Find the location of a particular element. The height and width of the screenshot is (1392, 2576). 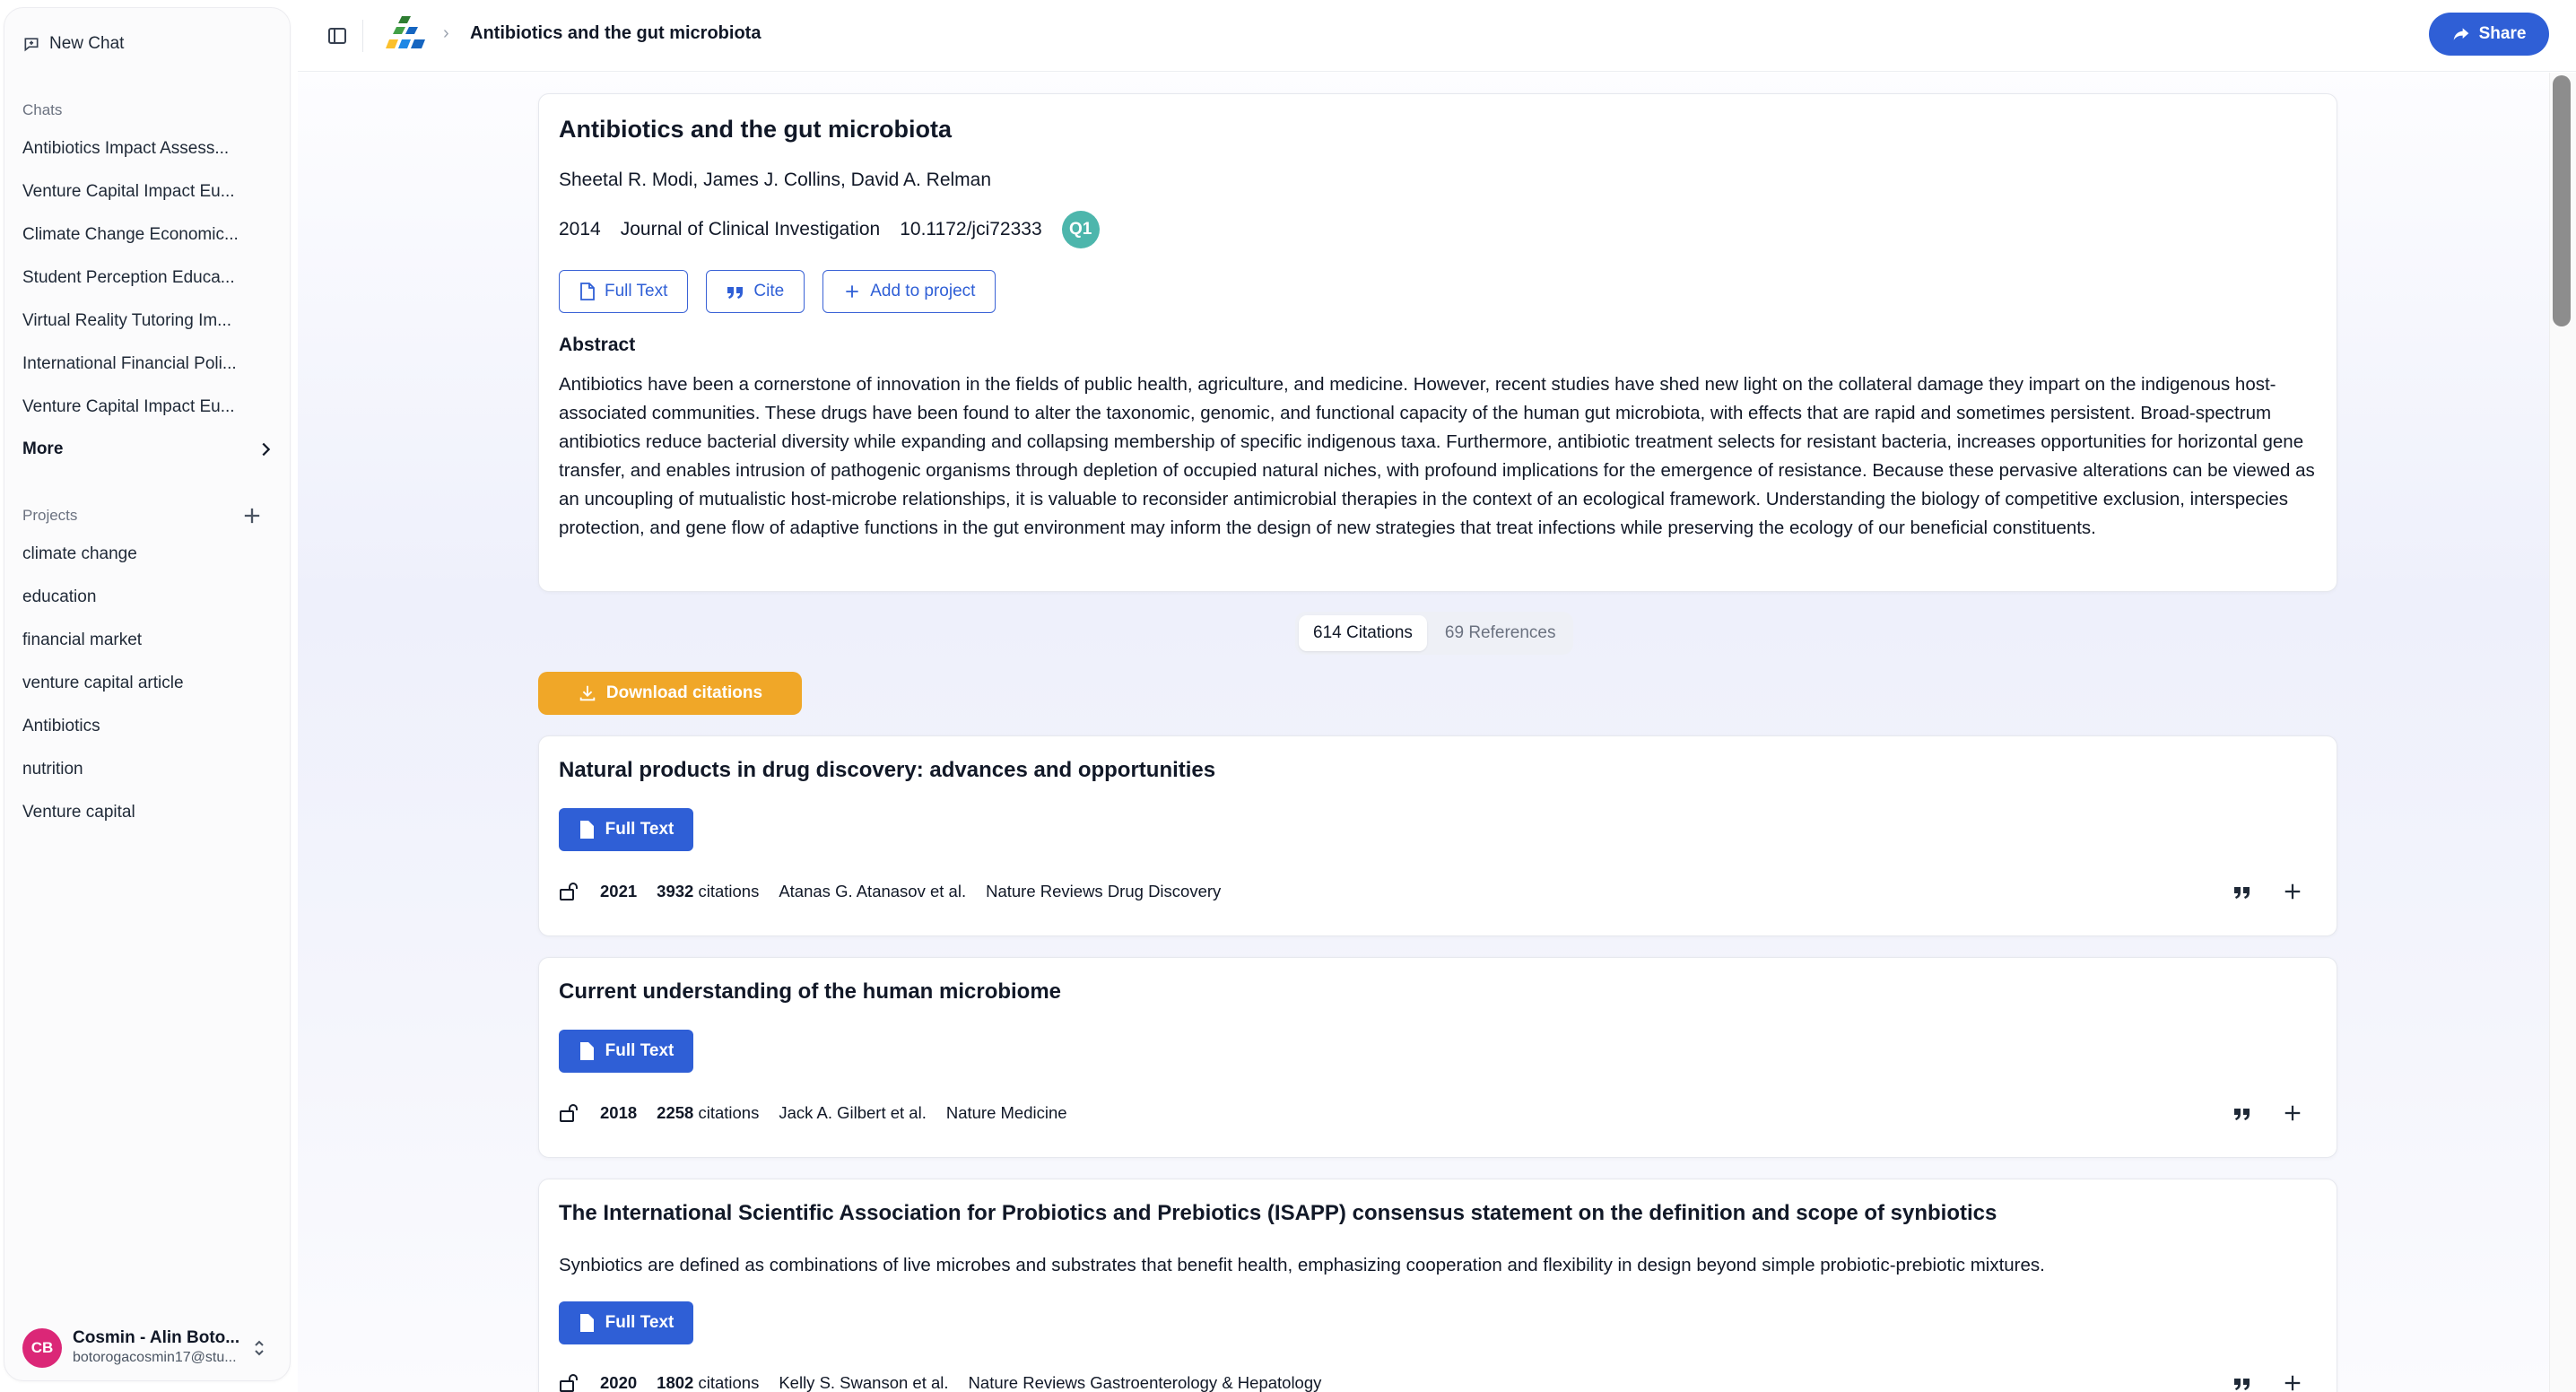

share-button: Share is located at coordinates (2489, 35).